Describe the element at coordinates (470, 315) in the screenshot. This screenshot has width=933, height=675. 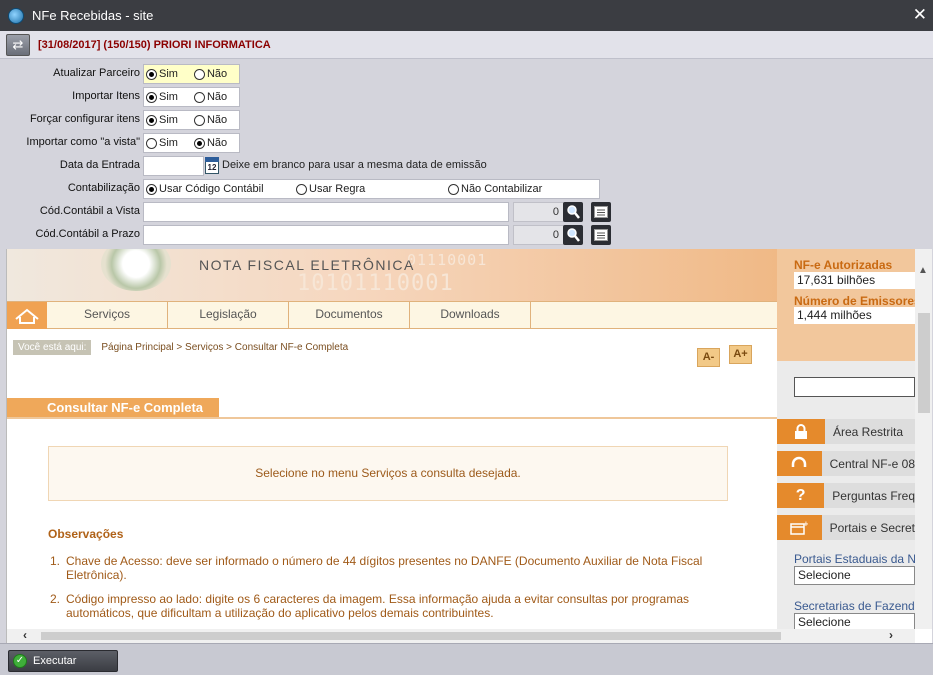
I see `nav-downloads: Downloads` at that location.